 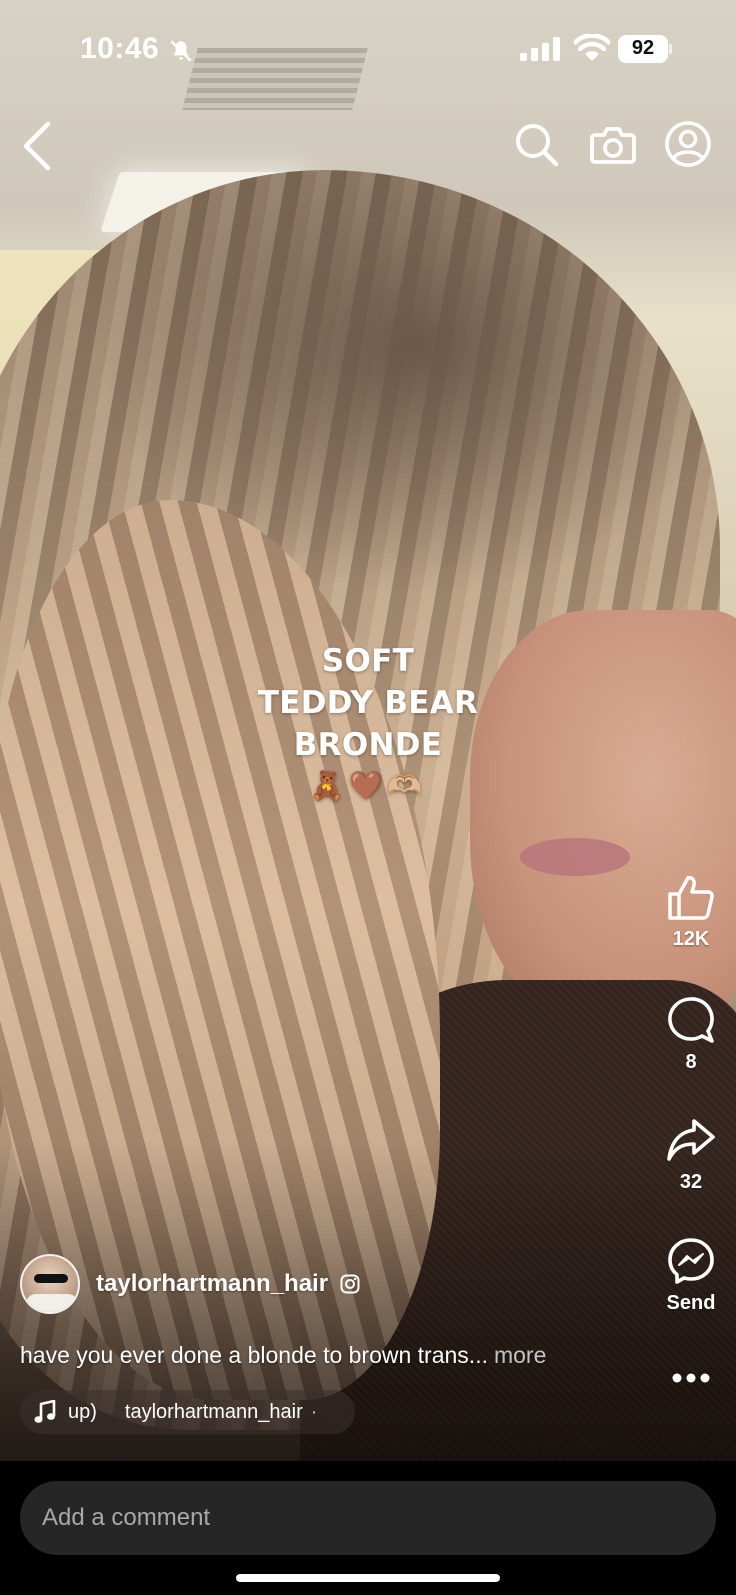 What do you see at coordinates (368, 50) in the screenshot?
I see `status-bar: 10:46 92` at bounding box center [368, 50].